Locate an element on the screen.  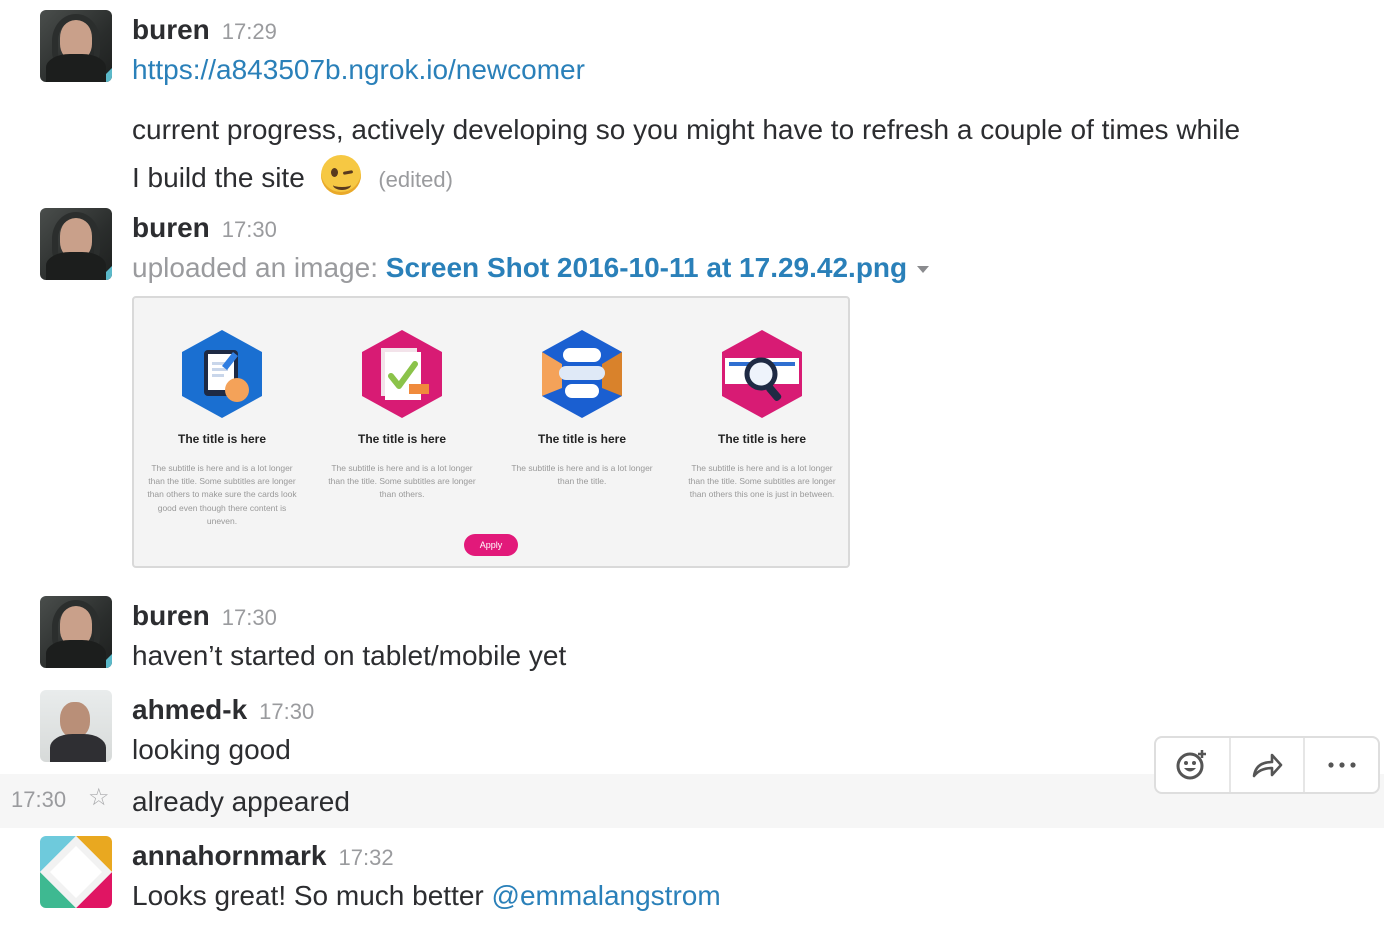
wink-emoji-icon is located at coordinates (340, 175).